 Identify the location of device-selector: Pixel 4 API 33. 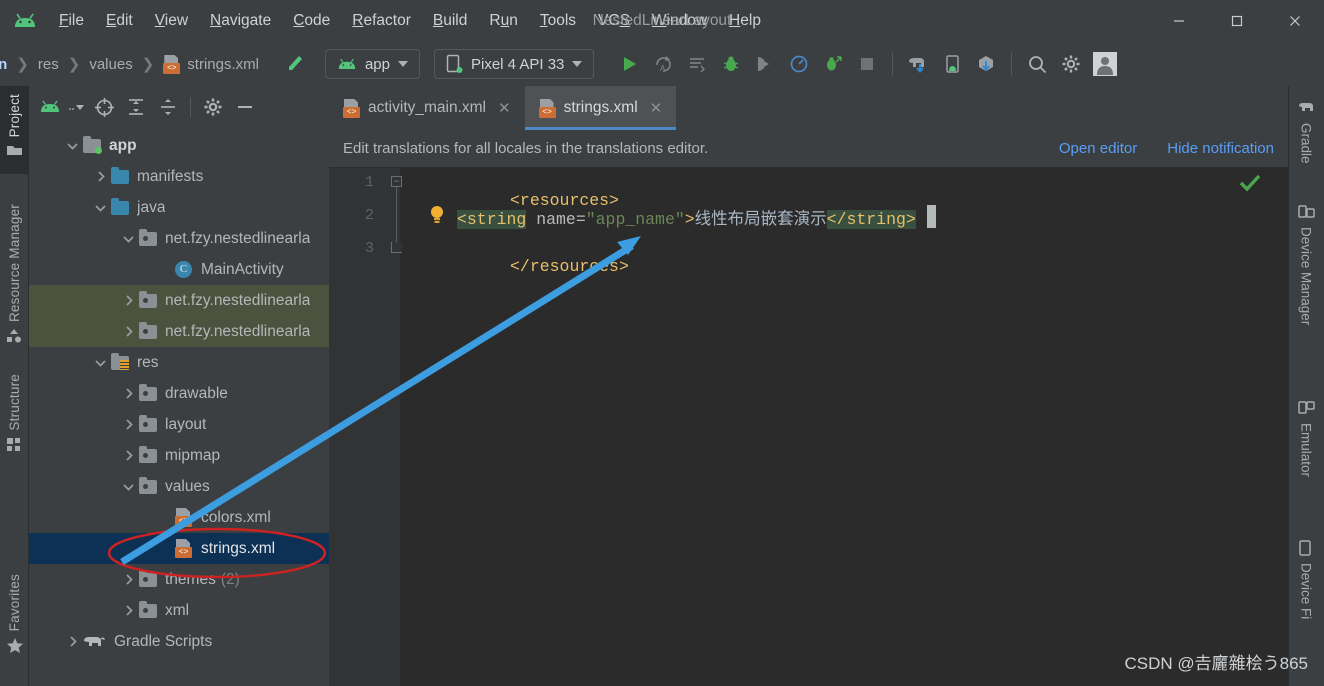
(514, 64).